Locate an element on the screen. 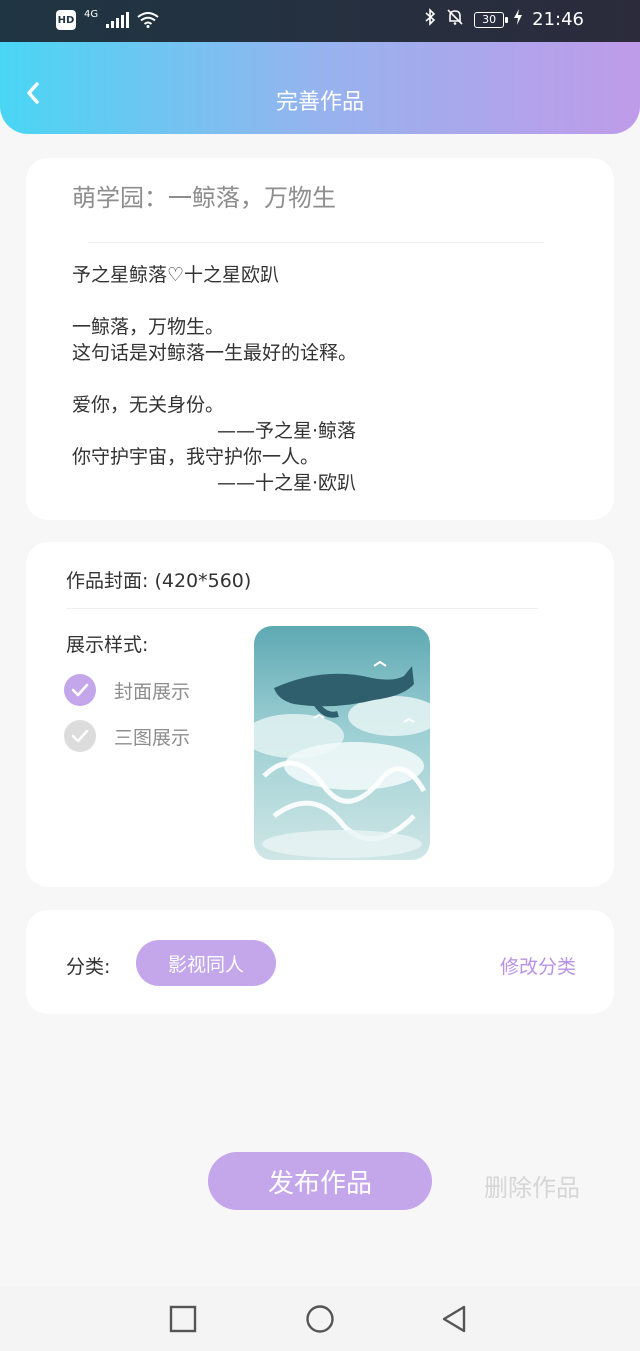  bluetooth-icon is located at coordinates (430, 19).